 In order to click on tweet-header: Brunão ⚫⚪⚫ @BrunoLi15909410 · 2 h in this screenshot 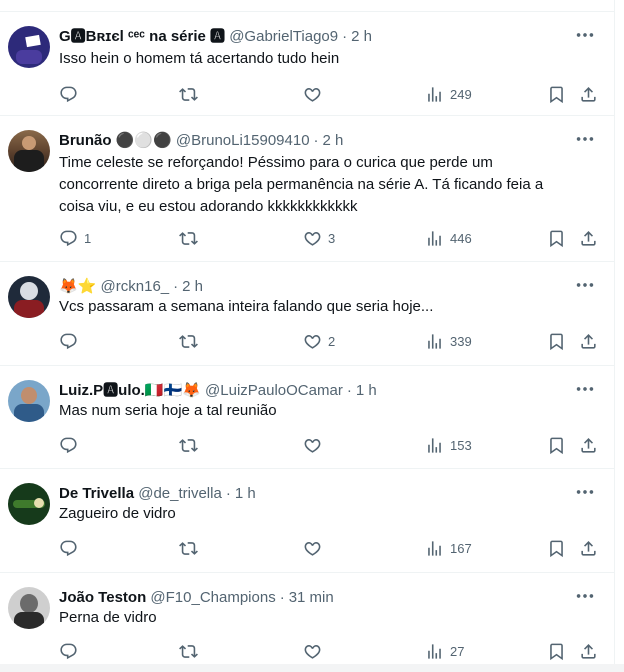, I will do `click(201, 141)`.